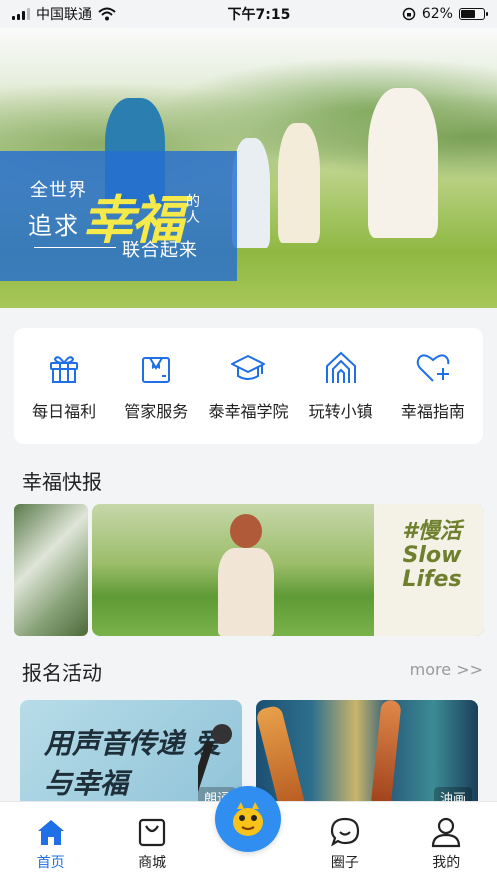 The image size is (497, 883). What do you see at coordinates (446, 669) in the screenshot?
I see `activities-more-link: more >>` at bounding box center [446, 669].